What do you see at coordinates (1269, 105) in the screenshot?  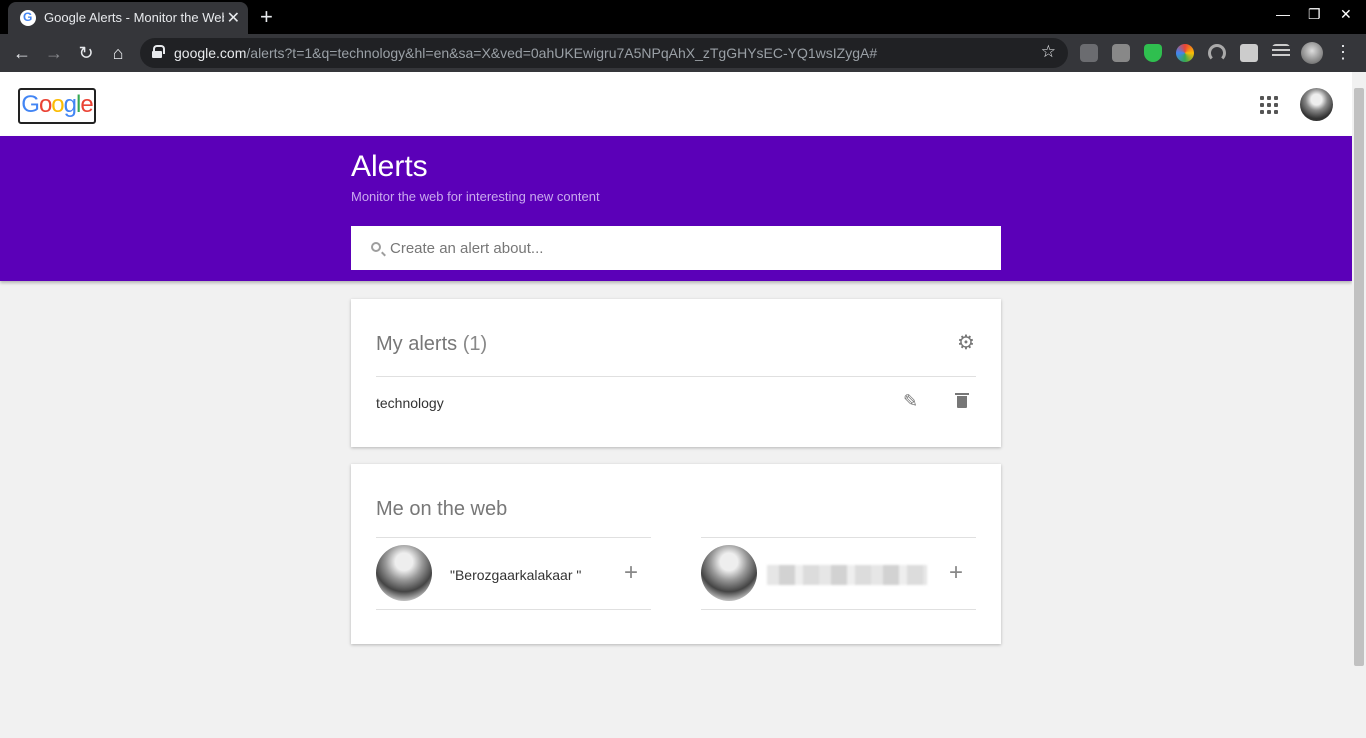 I see `apps-grid-icon` at bounding box center [1269, 105].